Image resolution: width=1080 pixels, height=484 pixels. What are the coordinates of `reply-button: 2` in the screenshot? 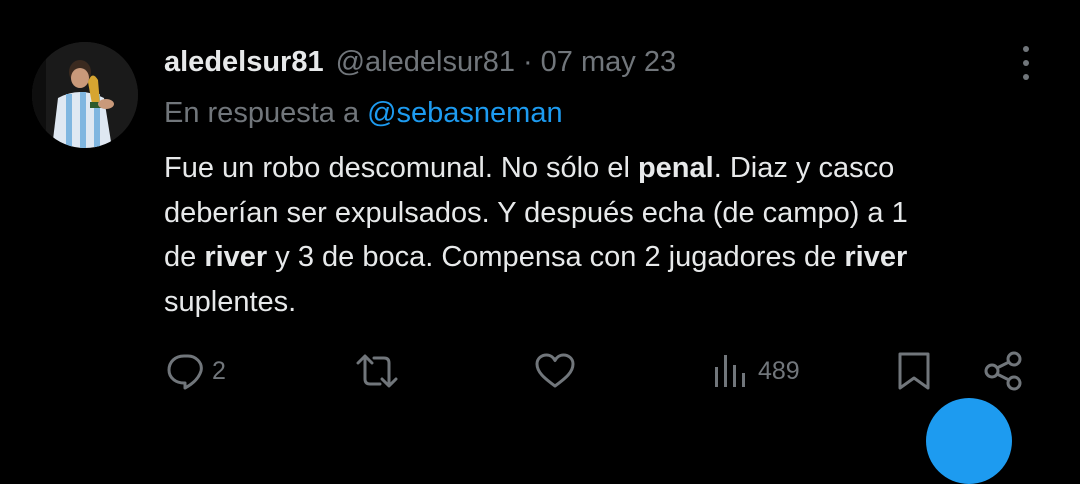 It's located at (196, 371).